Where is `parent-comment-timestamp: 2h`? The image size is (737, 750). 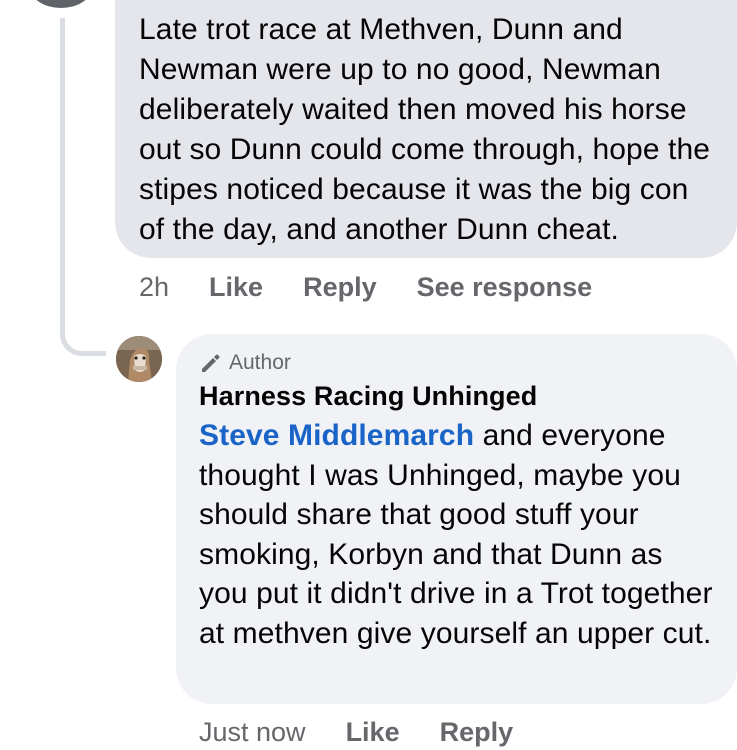 parent-comment-timestamp: 2h is located at coordinates (154, 287).